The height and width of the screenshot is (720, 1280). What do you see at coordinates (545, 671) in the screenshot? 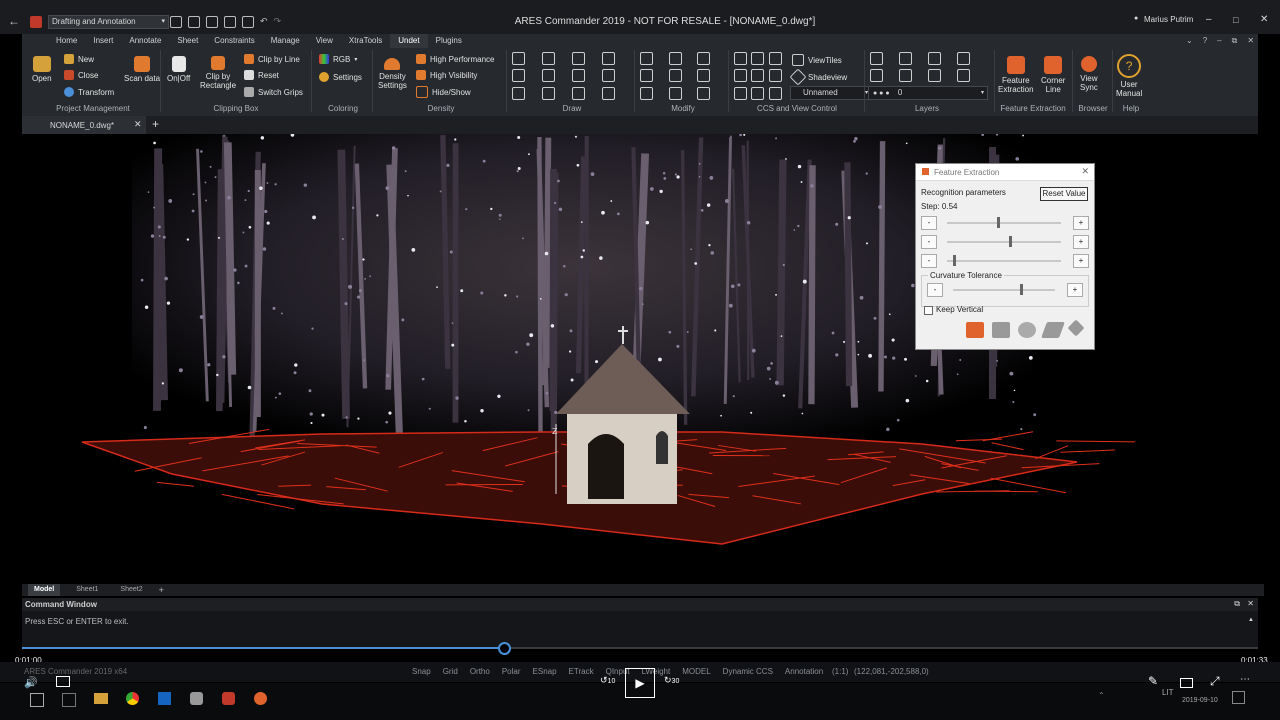
I see `status-toggle-esnap: ESnap` at bounding box center [545, 671].